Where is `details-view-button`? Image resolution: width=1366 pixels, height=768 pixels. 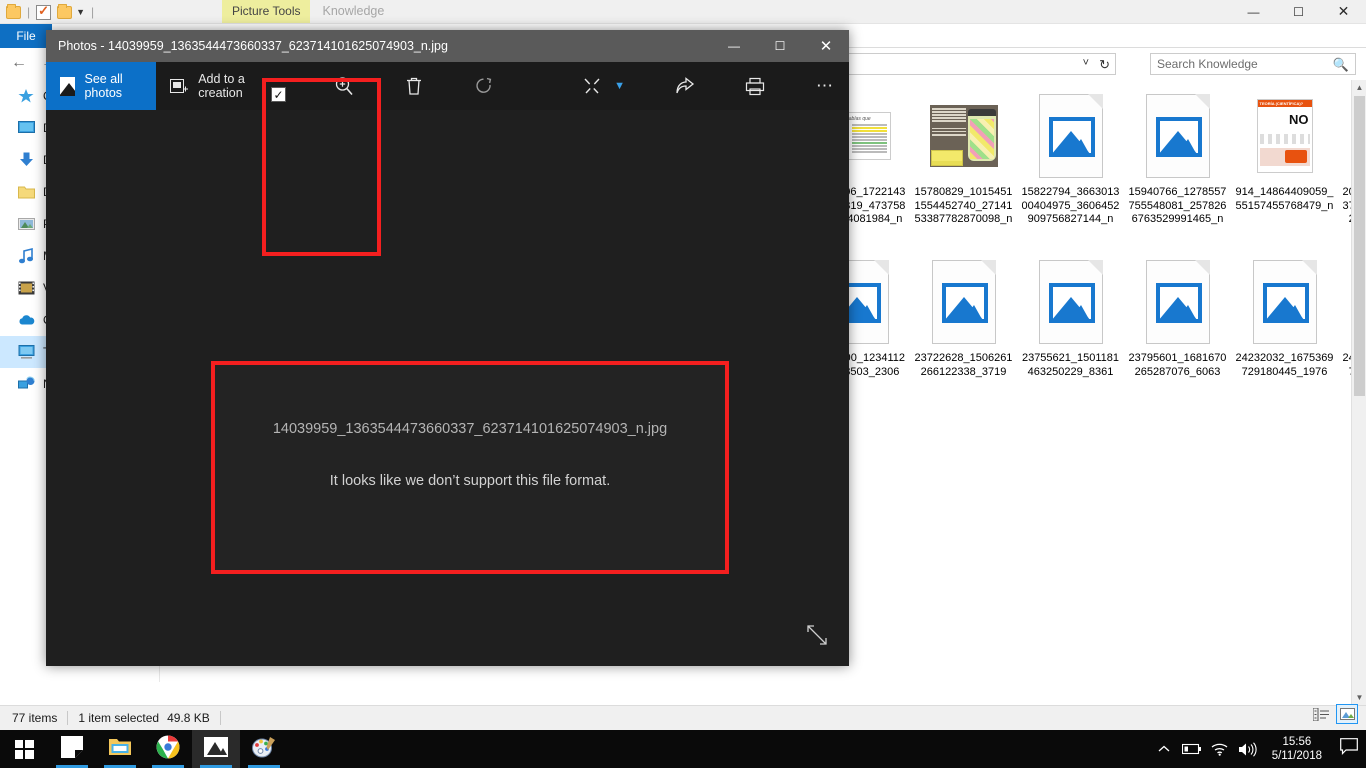
details-view-button is located at coordinates (1321, 714).